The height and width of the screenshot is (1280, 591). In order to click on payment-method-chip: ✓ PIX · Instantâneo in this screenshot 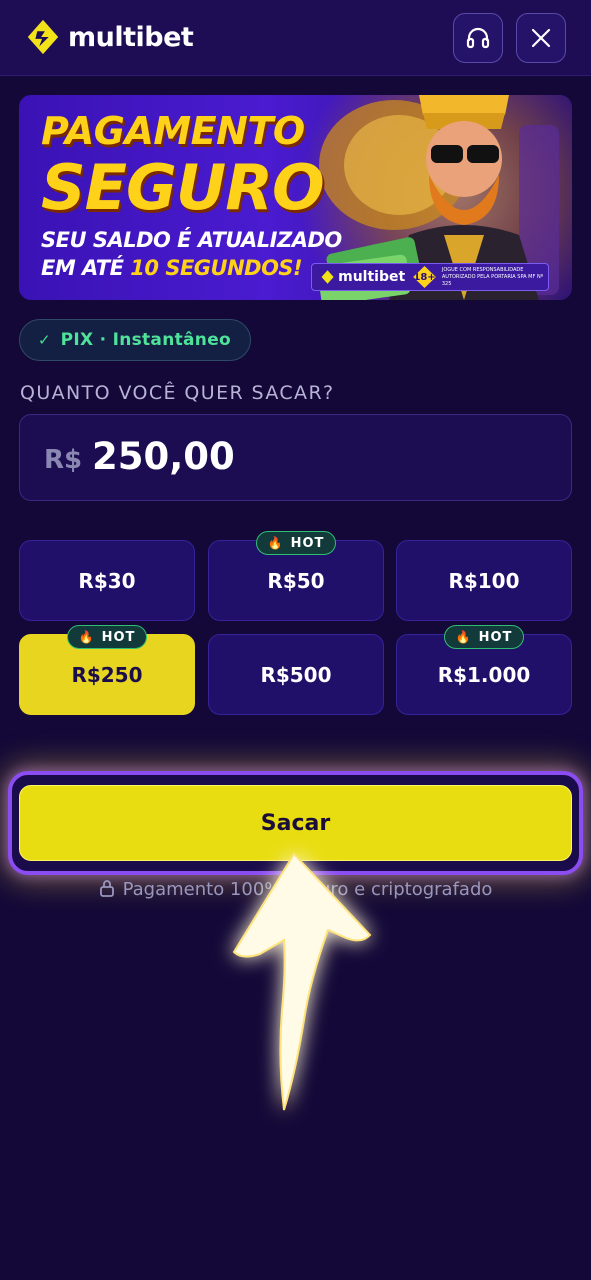, I will do `click(135, 340)`.